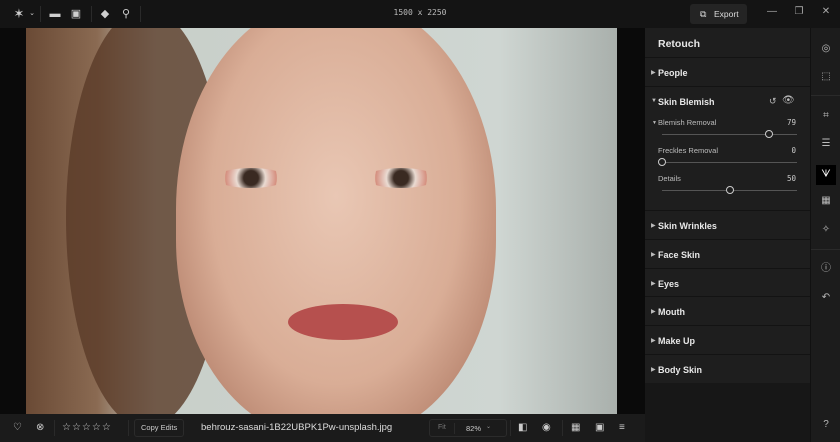 The width and height of the screenshot is (840, 442). What do you see at coordinates (686, 102) in the screenshot?
I see `section-label: Skin Blemish` at bounding box center [686, 102].